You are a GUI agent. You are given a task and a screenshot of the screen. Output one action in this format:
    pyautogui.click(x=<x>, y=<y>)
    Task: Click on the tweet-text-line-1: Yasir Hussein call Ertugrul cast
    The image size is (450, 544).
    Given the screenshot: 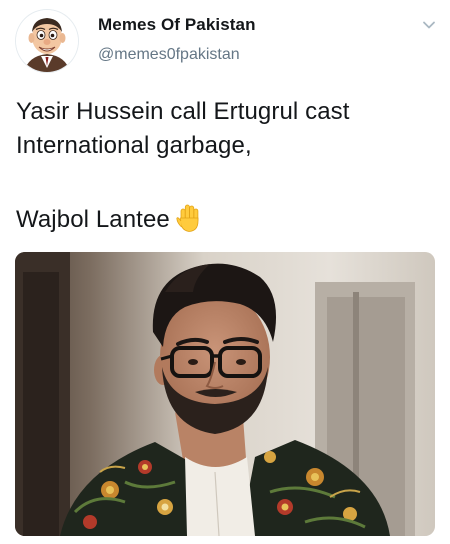 What is the action you would take?
    pyautogui.click(x=183, y=111)
    